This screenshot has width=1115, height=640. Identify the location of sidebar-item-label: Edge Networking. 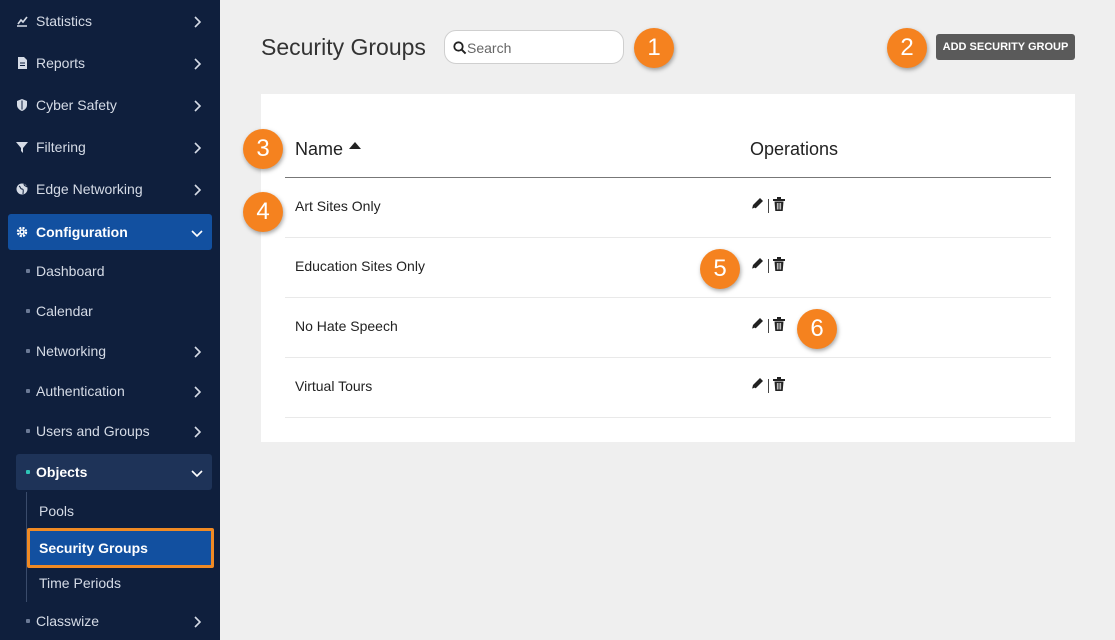
(89, 189).